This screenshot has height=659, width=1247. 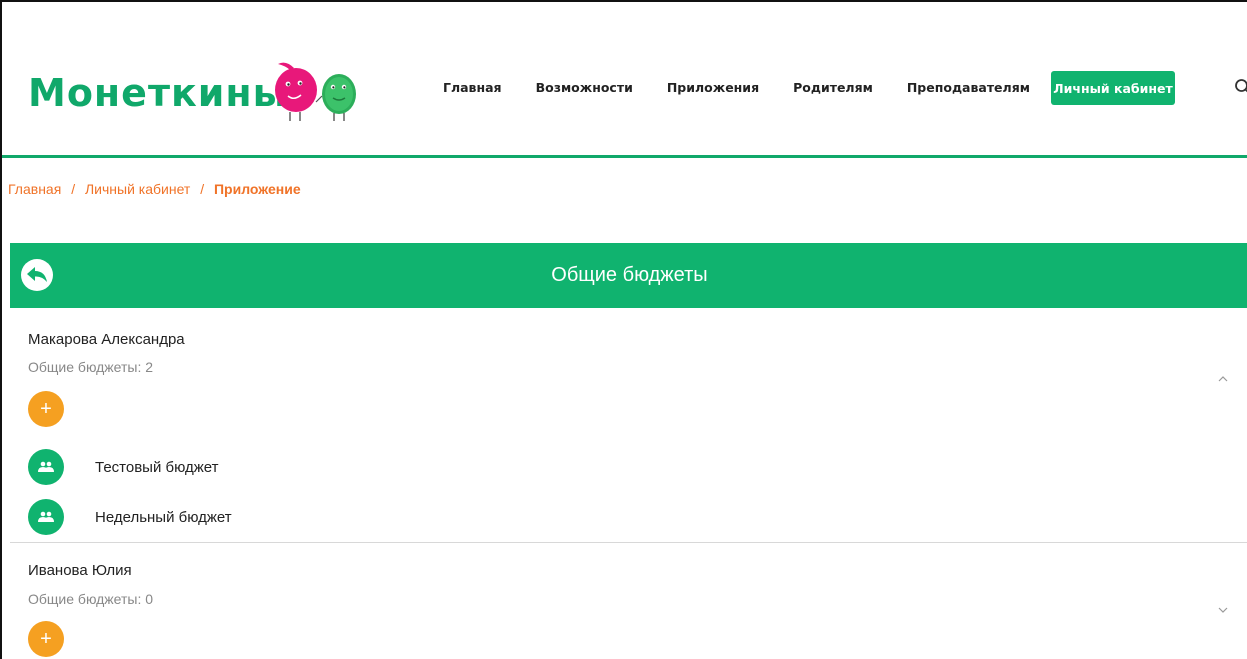 What do you see at coordinates (315, 91) in the screenshot?
I see `mascots-icon` at bounding box center [315, 91].